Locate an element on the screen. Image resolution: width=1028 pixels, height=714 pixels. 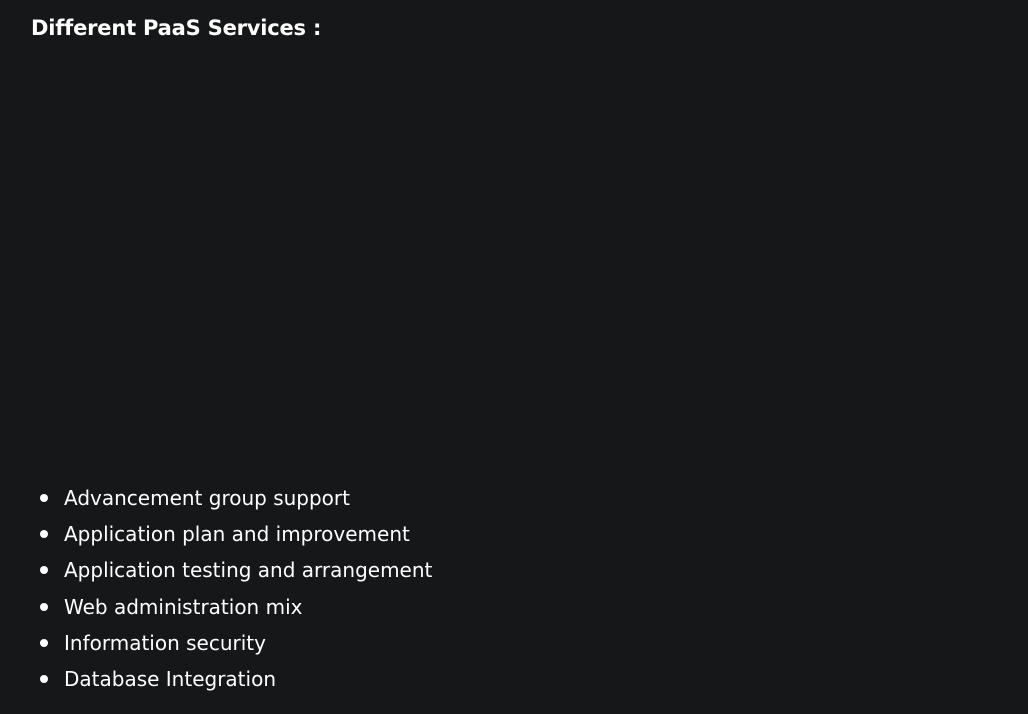
list-item: Database Integration is located at coordinates (216, 679).